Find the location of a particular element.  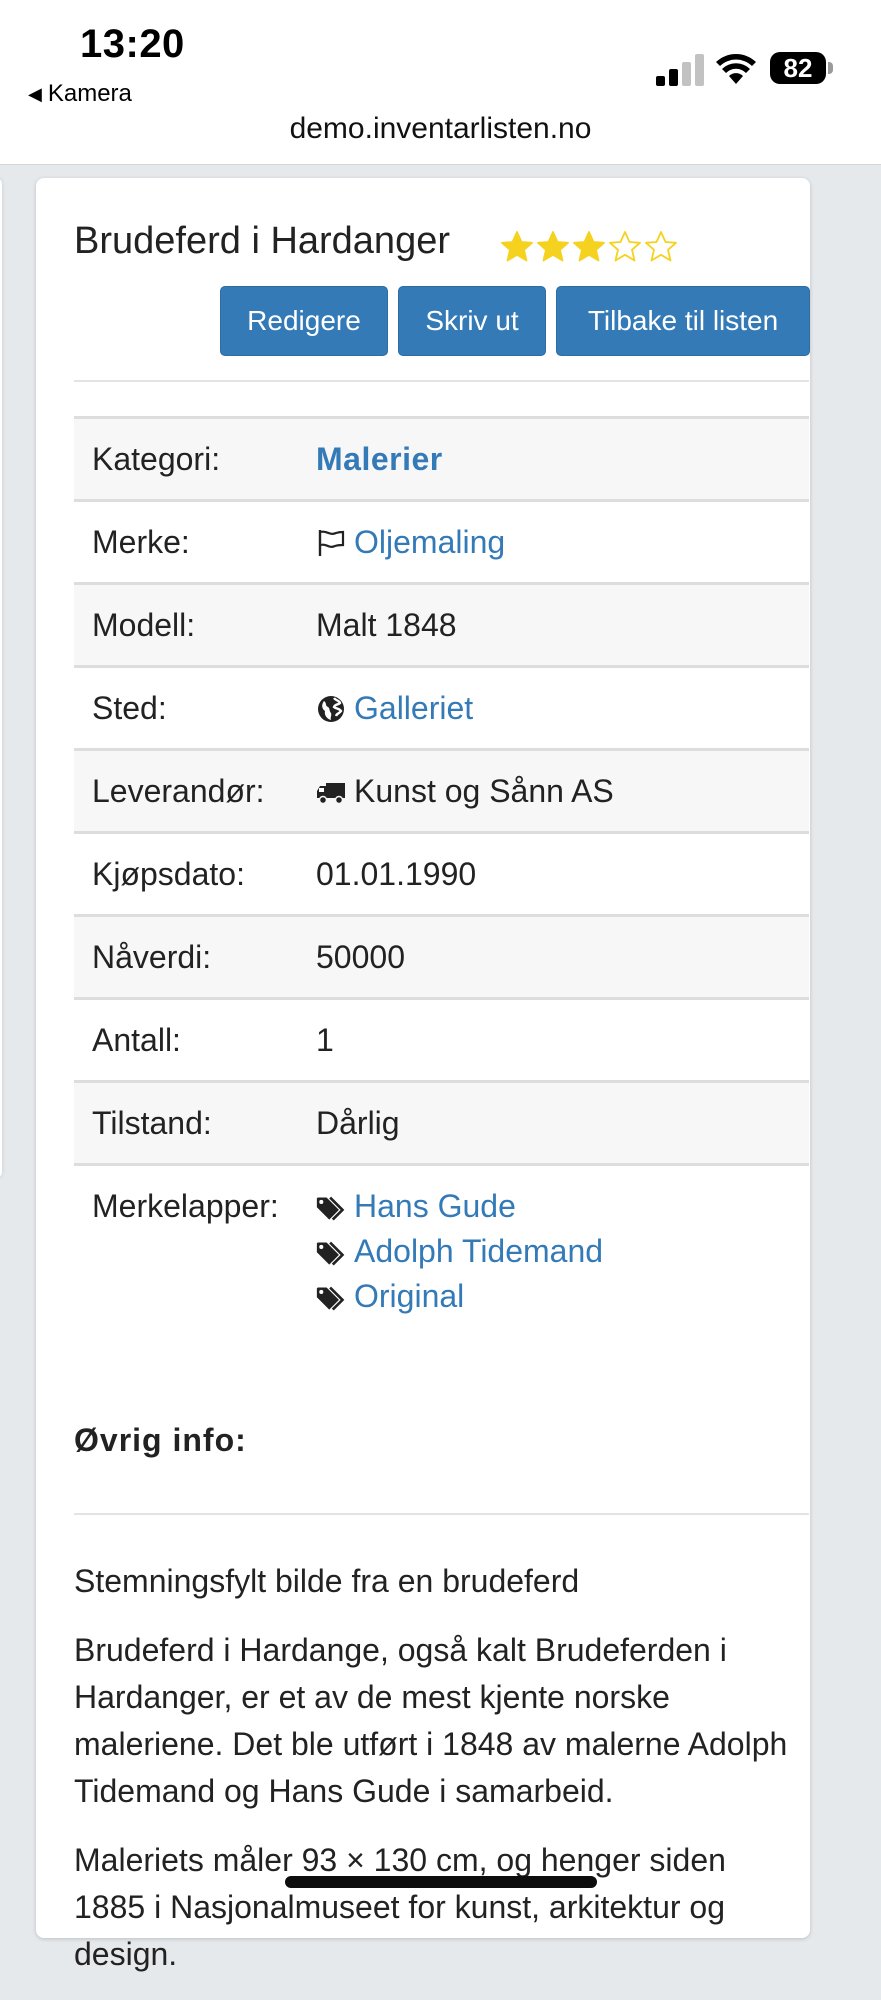

battery-indicator: 82 is located at coordinates (801, 69).